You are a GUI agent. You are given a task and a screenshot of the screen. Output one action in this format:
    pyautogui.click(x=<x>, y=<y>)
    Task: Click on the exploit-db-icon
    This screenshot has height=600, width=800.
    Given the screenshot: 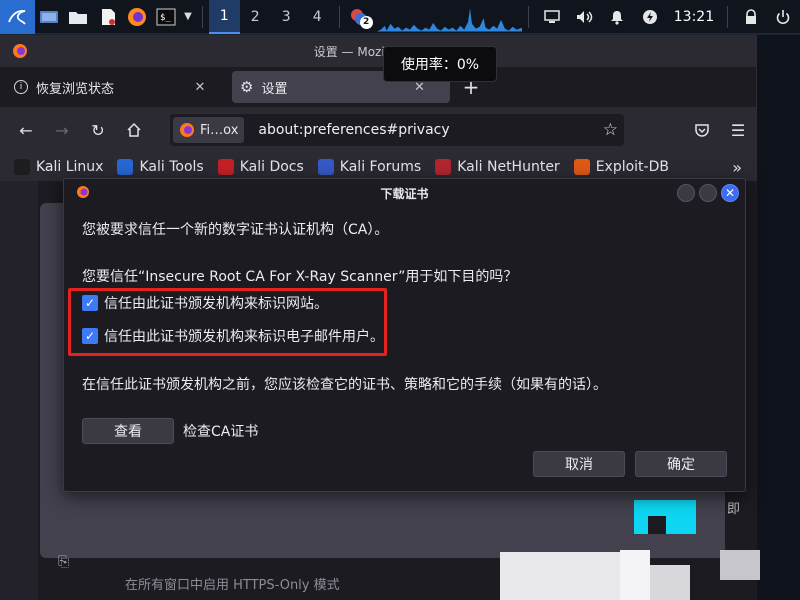 What is the action you would take?
    pyautogui.click(x=581, y=167)
    